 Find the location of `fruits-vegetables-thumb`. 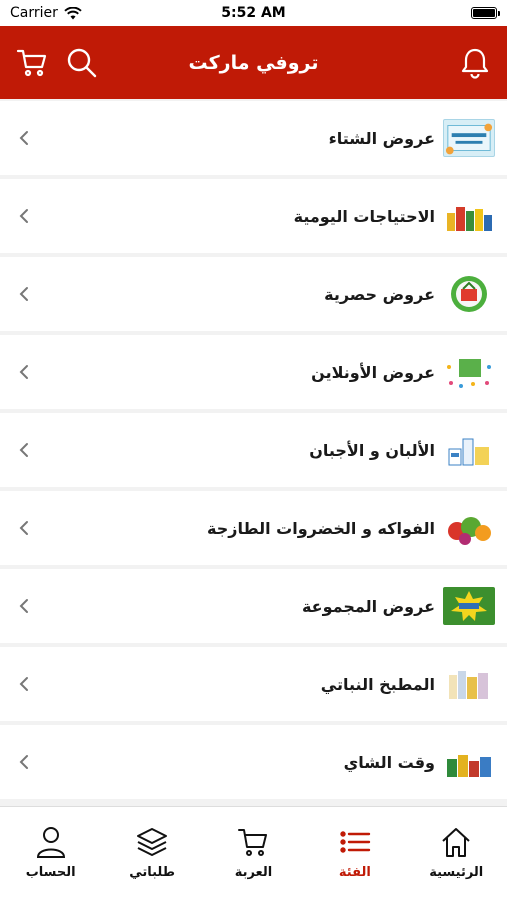

fruits-vegetables-thumb is located at coordinates (469, 528).